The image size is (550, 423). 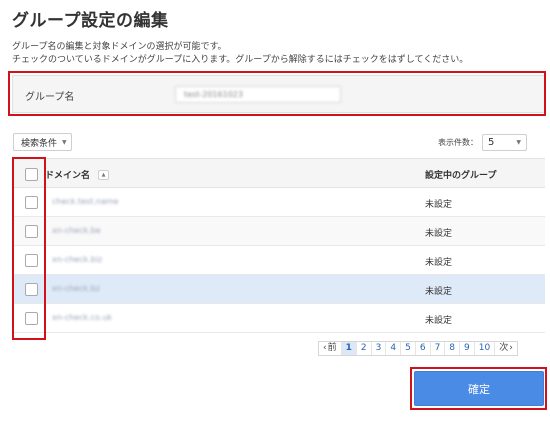 I want to click on description-line-1: グループ名の編集と対象ドメインの選択が可能です。, so click(x=119, y=47).